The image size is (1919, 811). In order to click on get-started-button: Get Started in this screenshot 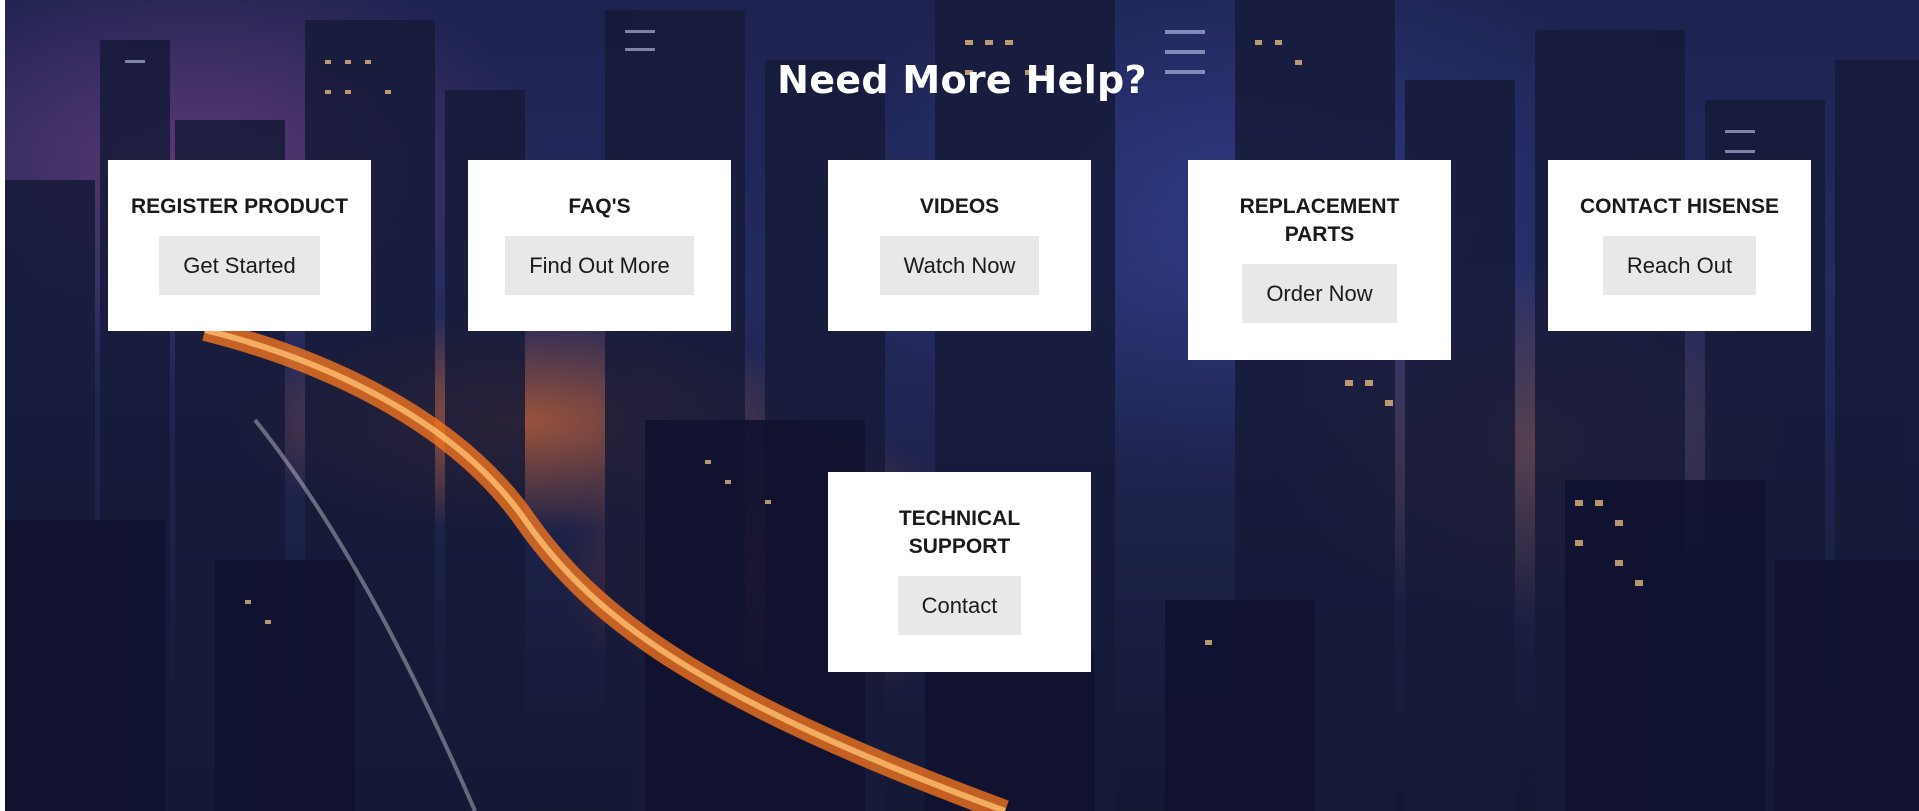, I will do `click(239, 265)`.